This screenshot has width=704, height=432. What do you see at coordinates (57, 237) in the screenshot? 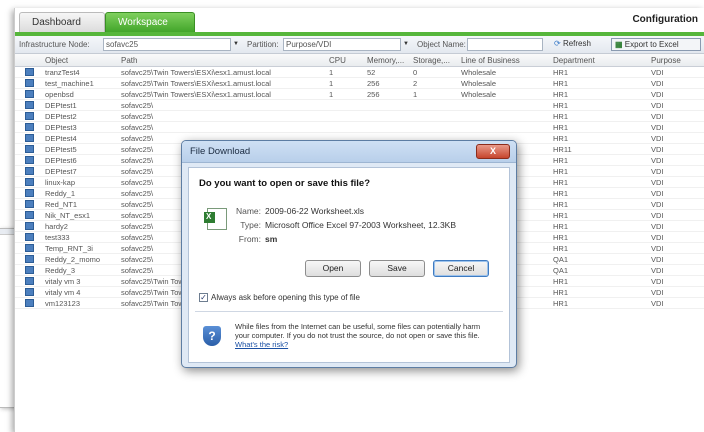
I see `table-cell: test333` at bounding box center [57, 237].